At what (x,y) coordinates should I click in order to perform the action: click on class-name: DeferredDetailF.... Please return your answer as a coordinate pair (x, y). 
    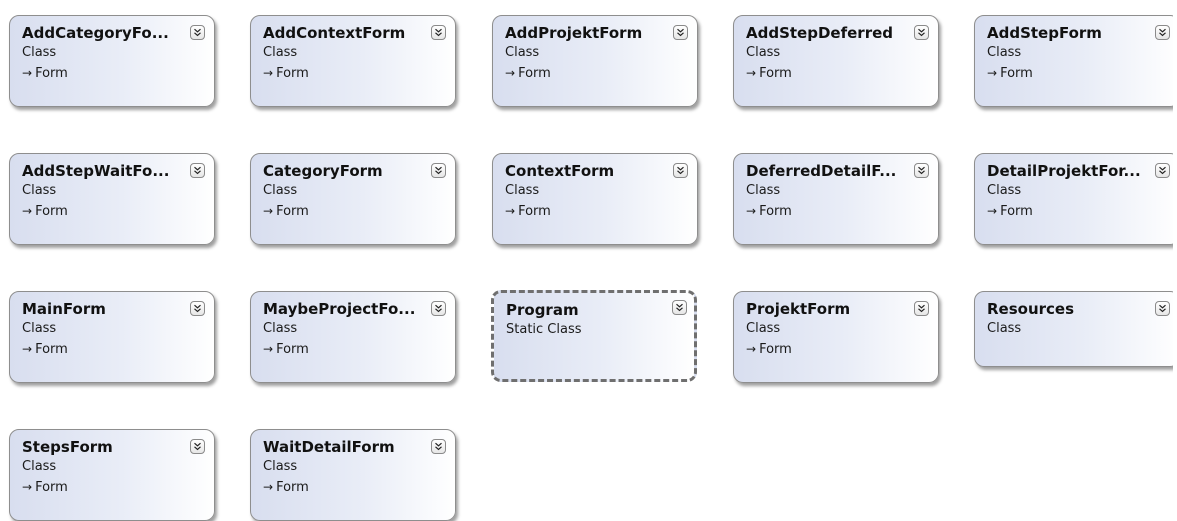
    Looking at the image, I should click on (821, 171).